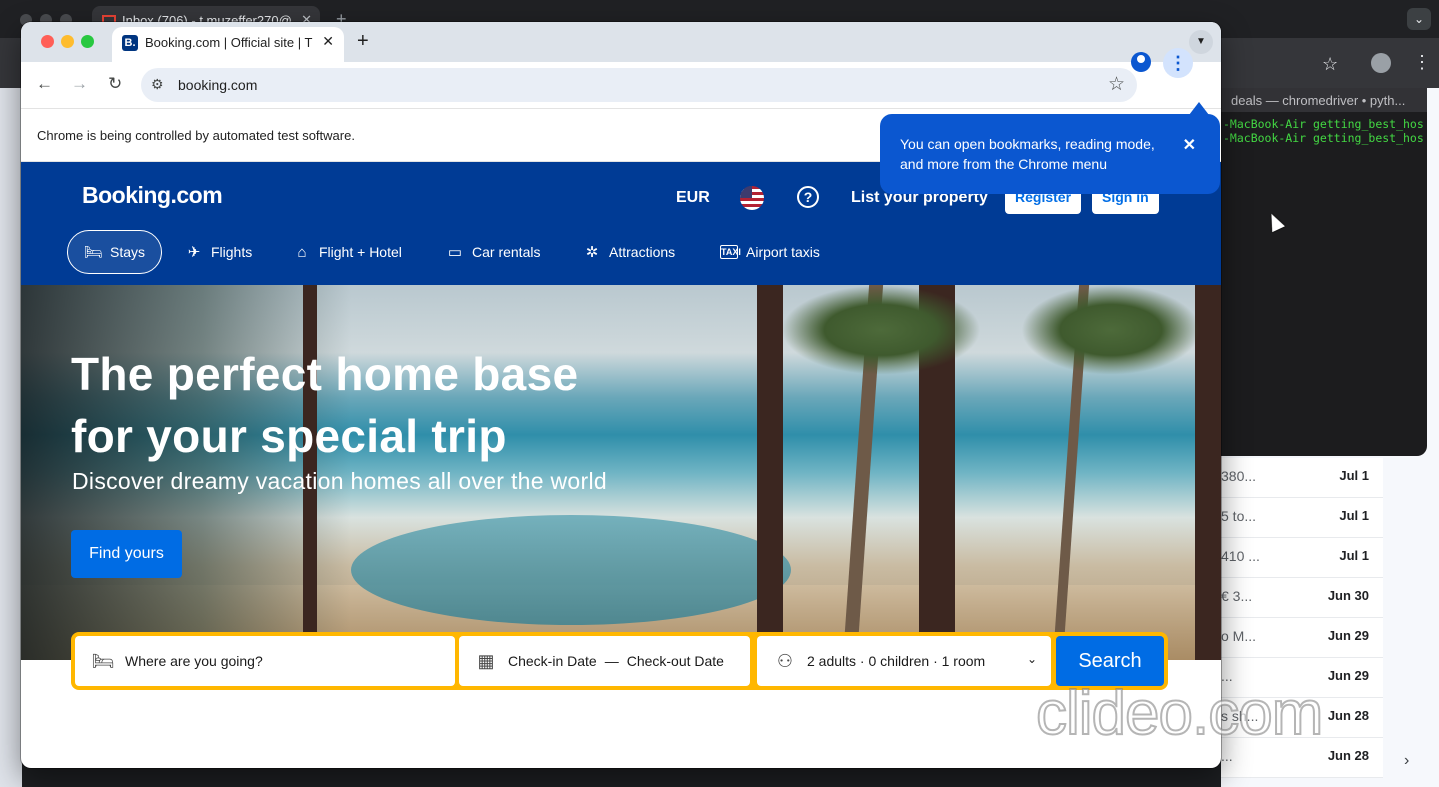  What do you see at coordinates (639, 85) in the screenshot?
I see `address-bar: ⚙ booking.com ☆` at bounding box center [639, 85].